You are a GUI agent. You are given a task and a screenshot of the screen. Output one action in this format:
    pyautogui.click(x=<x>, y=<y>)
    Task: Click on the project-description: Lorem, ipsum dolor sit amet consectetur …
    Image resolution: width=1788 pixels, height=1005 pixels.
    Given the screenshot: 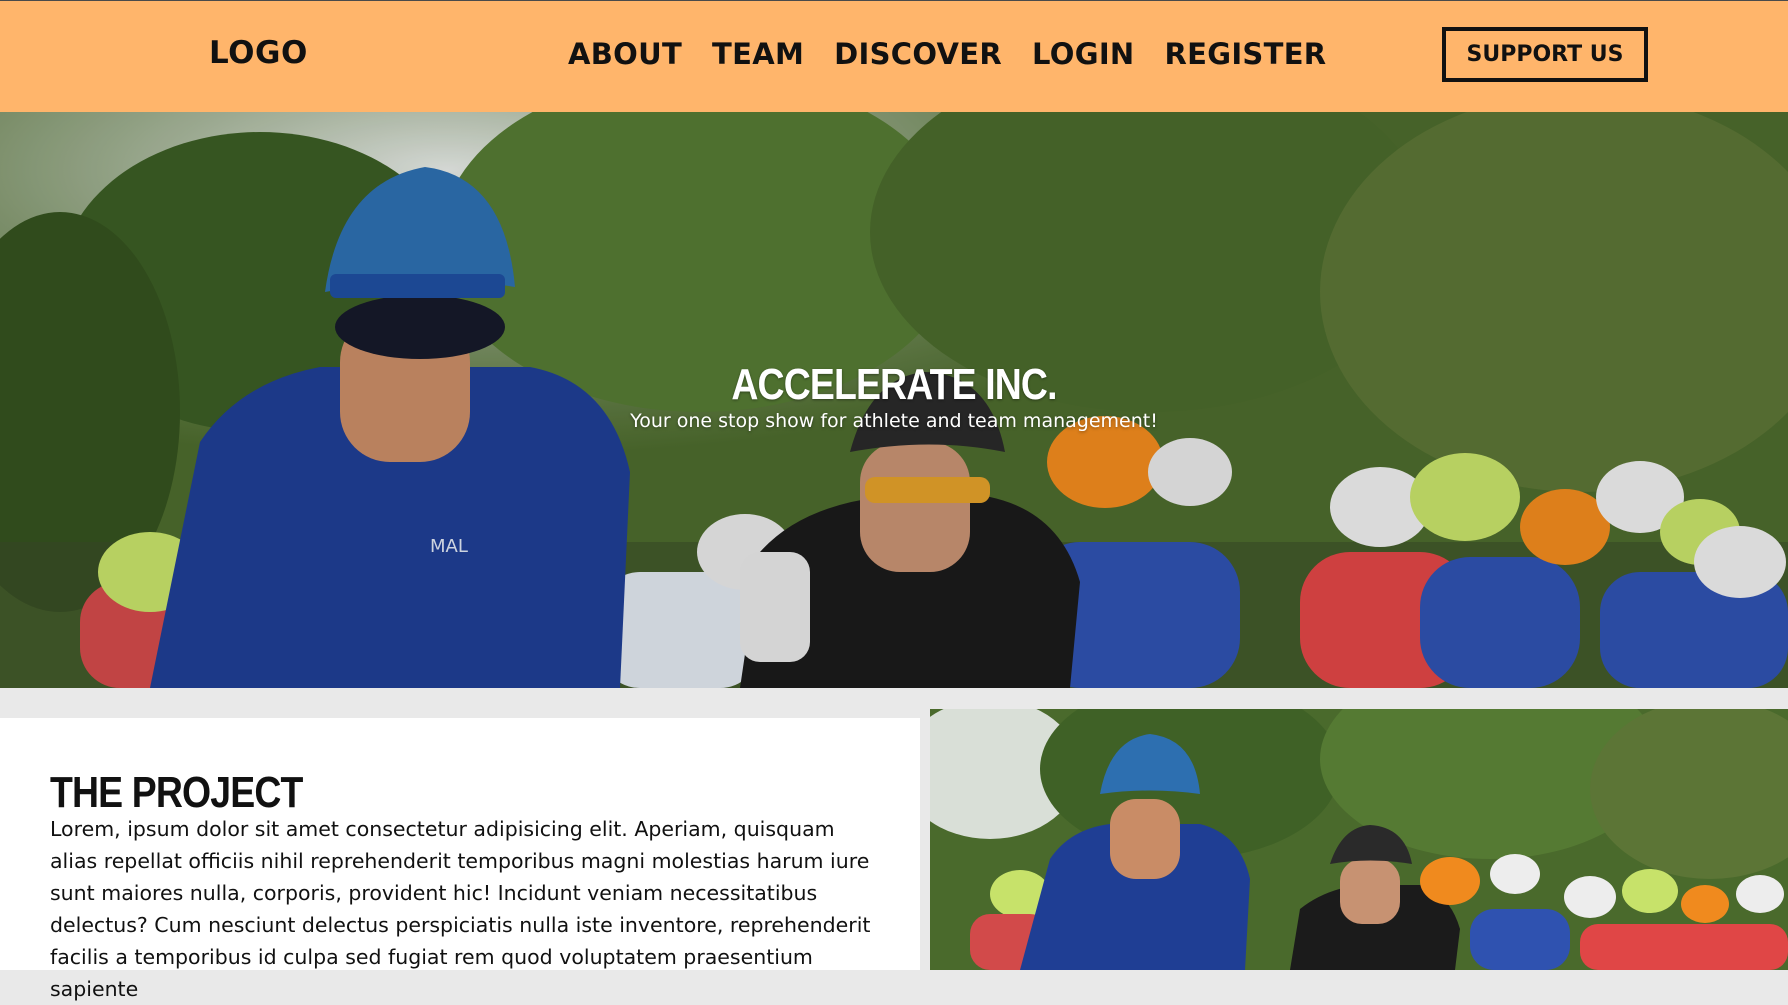 What is the action you would take?
    pyautogui.click(x=460, y=909)
    